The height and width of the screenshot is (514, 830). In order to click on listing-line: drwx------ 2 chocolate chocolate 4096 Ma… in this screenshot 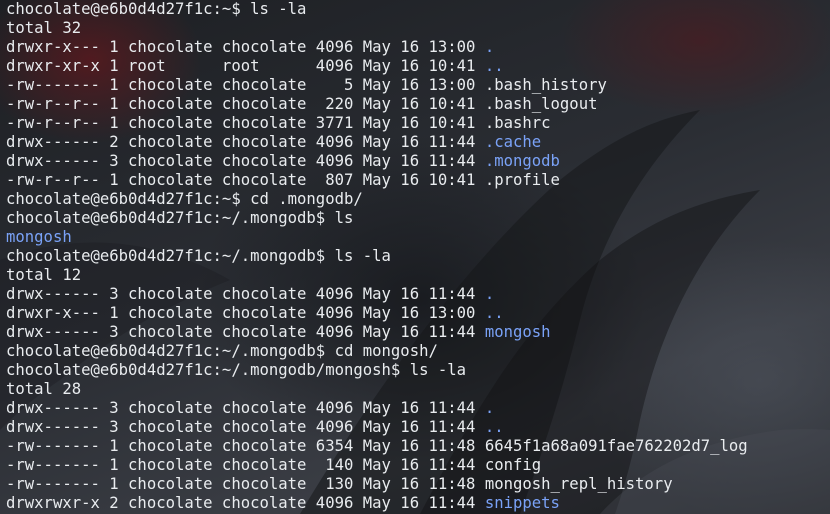, I will do `click(416, 142)`.